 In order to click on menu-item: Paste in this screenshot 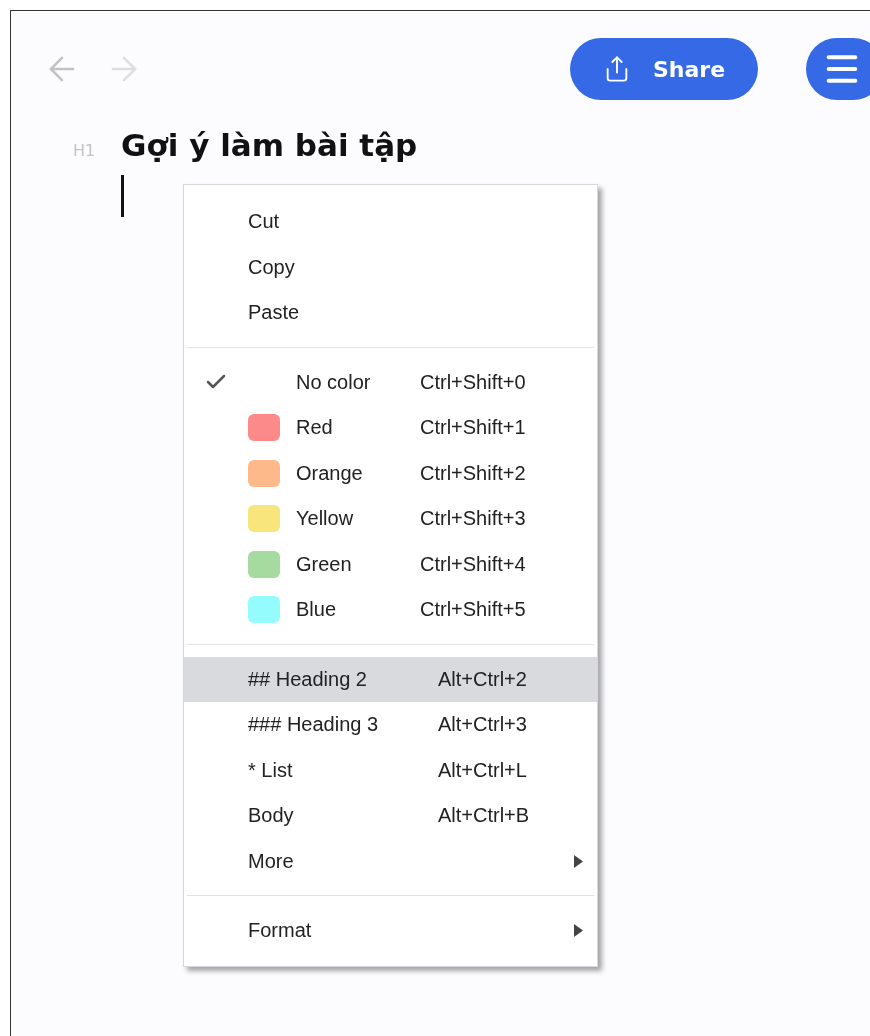, I will do `click(390, 313)`.